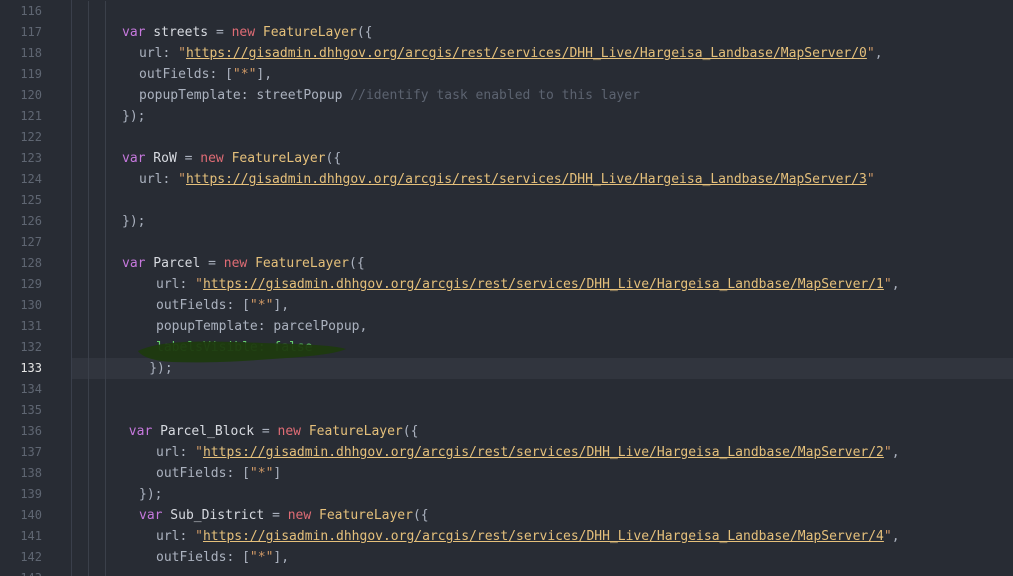 This screenshot has width=1013, height=576. I want to click on code-line: 134, so click(506, 389).